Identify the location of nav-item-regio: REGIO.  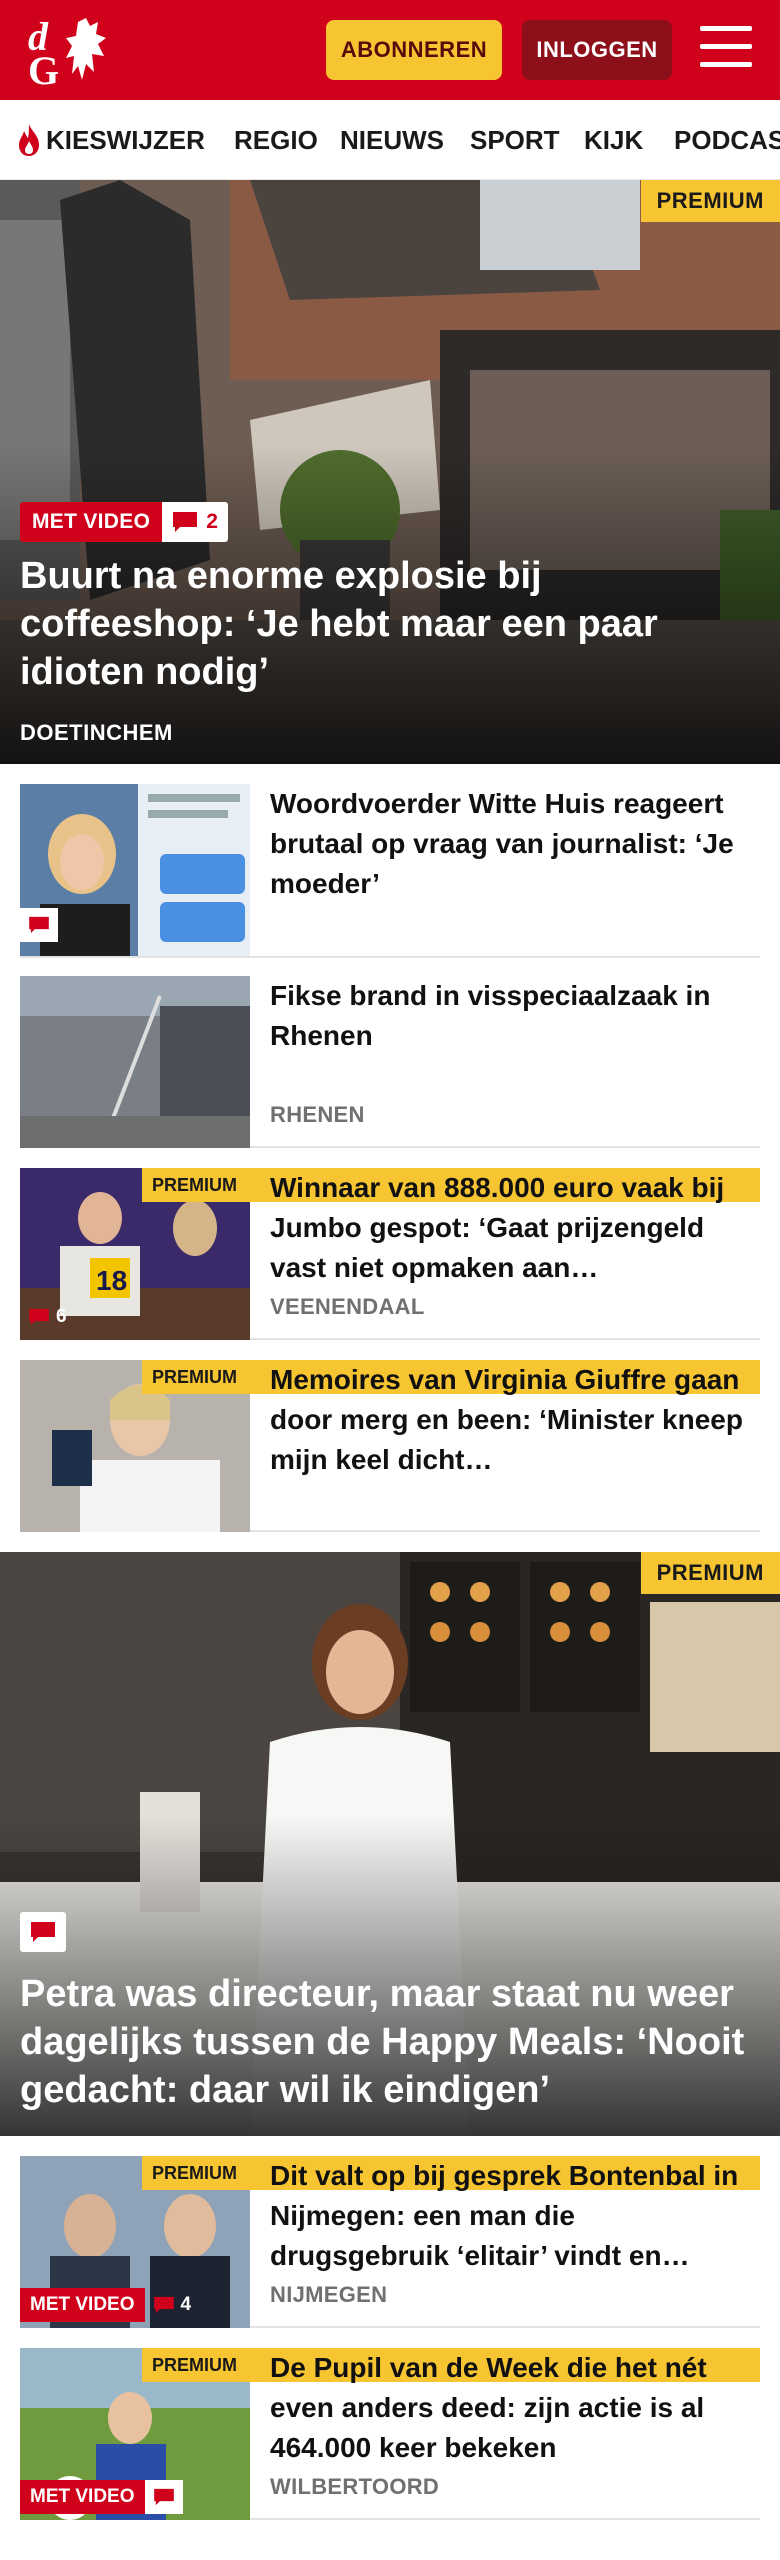
(276, 139).